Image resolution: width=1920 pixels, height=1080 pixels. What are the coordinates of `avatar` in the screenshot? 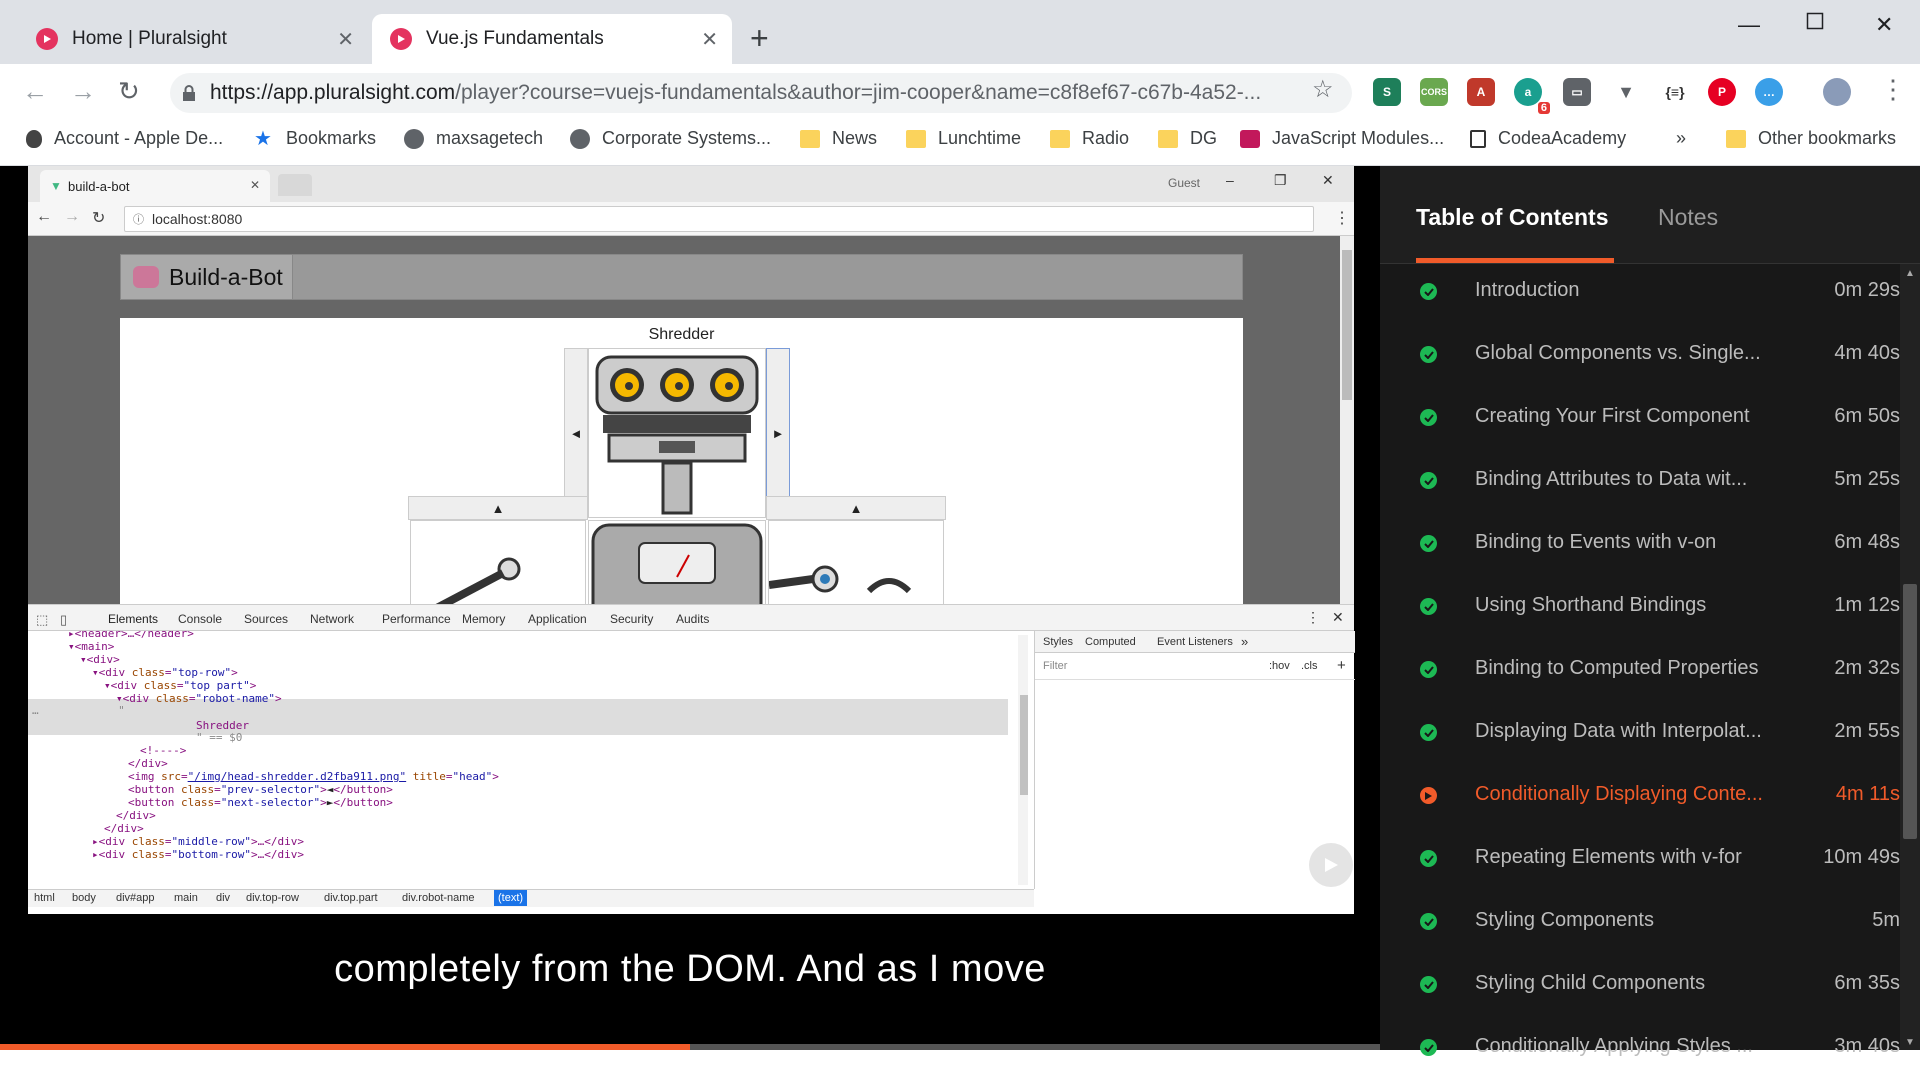 It's located at (1837, 92).